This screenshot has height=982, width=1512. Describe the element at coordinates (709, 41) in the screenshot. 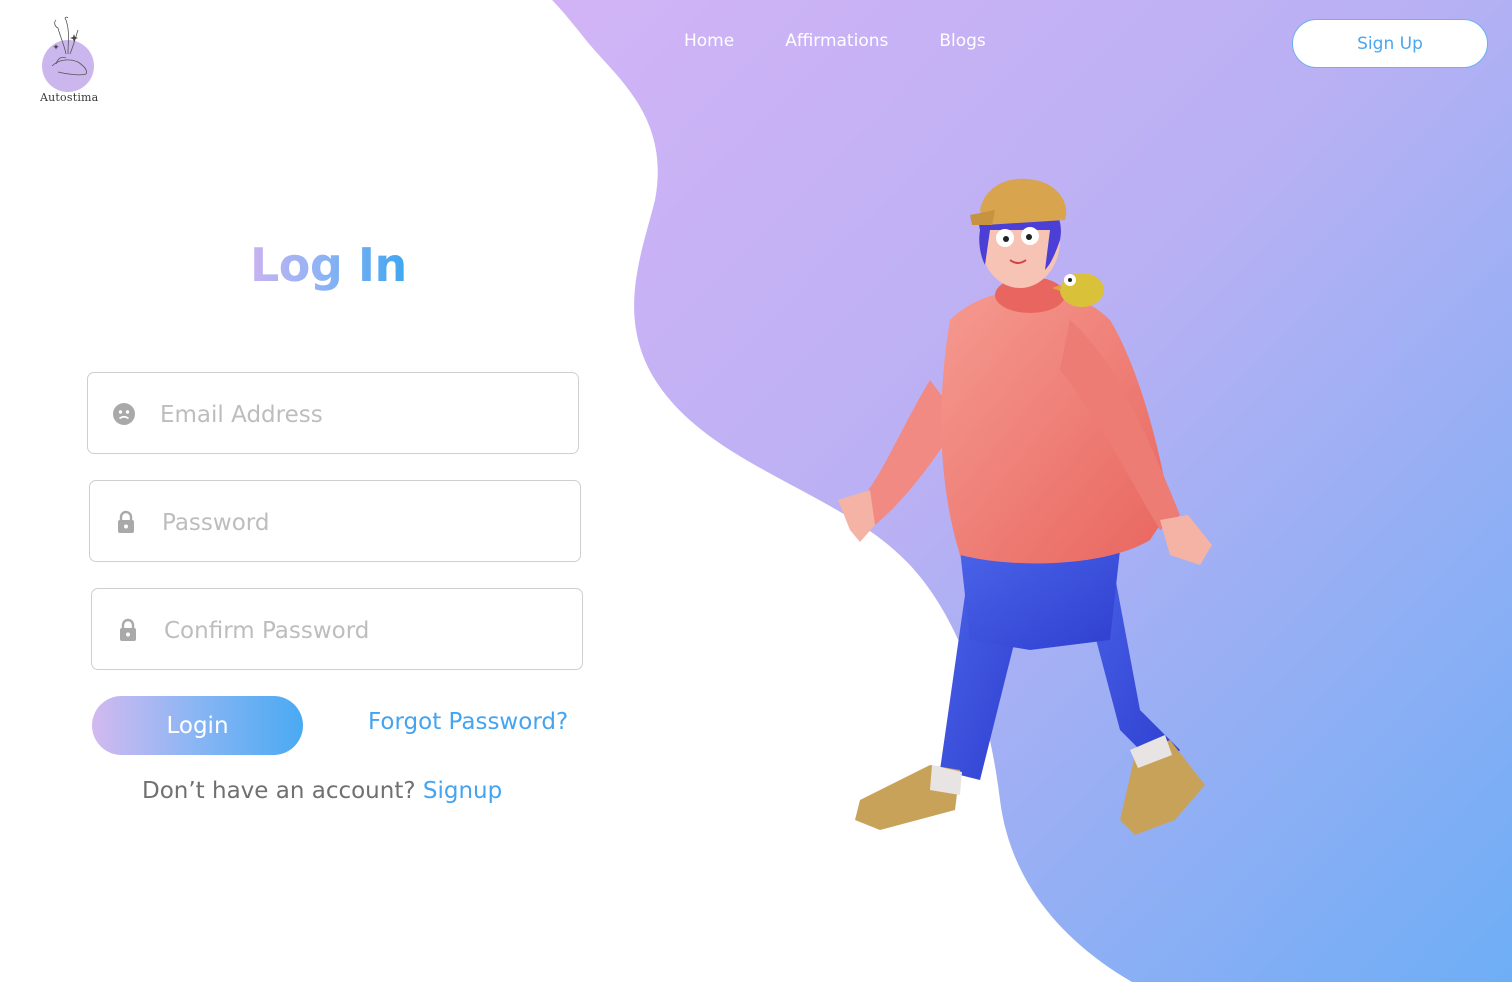

I see `nav-home: Home` at that location.